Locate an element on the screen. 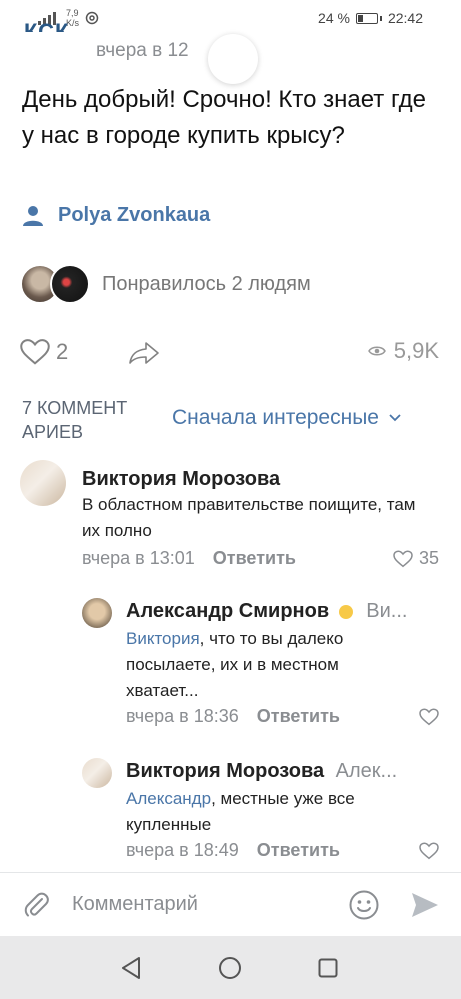 Image resolution: width=461 pixels, height=999 pixels. battery-icon is located at coordinates (366, 18).